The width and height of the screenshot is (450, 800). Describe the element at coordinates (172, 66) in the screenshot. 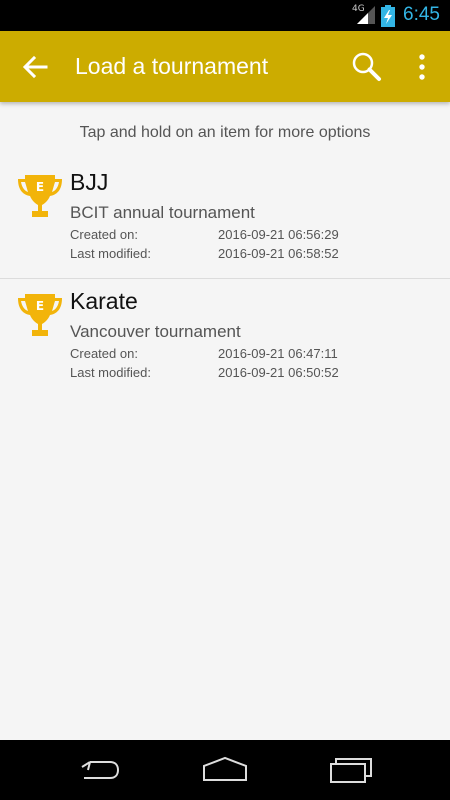

I see `page-title: Load a tournament` at that location.